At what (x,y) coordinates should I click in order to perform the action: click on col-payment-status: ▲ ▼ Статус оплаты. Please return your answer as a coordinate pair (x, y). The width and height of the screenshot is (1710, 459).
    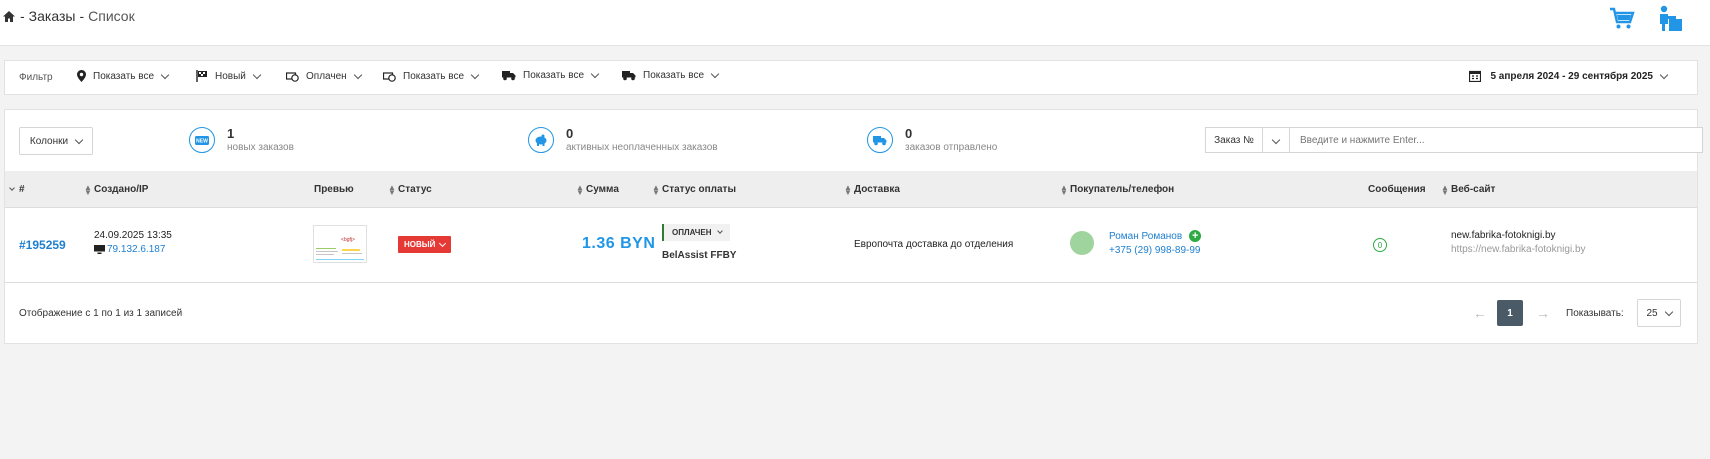
    Looking at the image, I should click on (694, 189).